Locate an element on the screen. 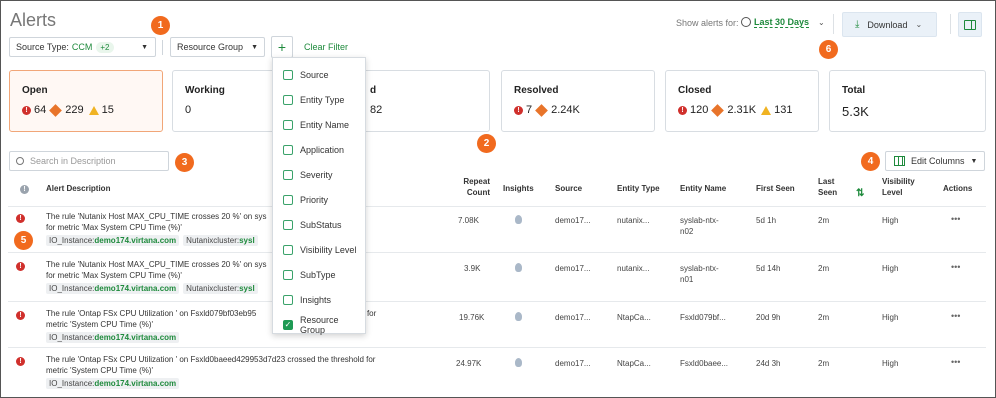 This screenshot has width=996, height=398. column-header-repeat-count: Repeat Count is located at coordinates (468, 187).